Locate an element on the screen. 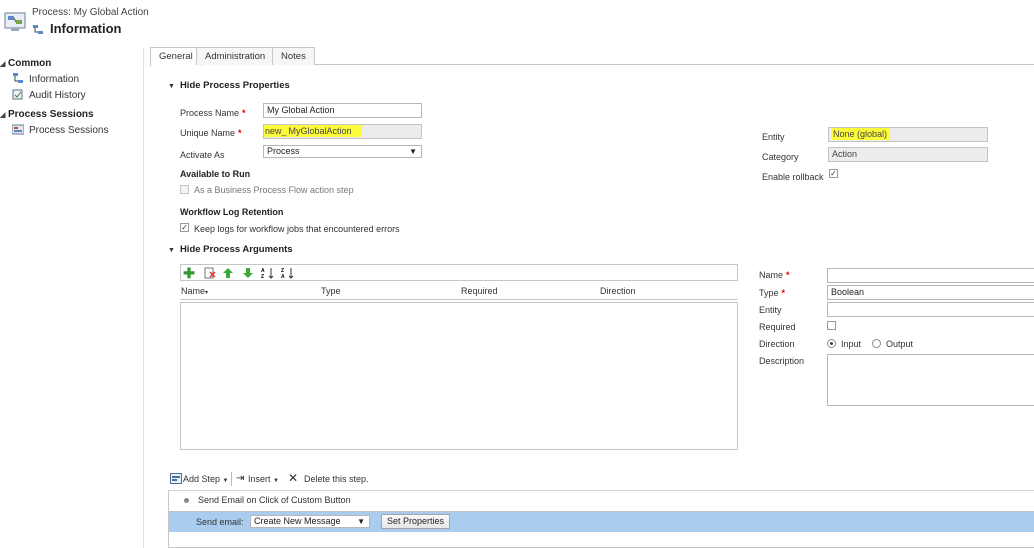 Image resolution: width=1034 pixels, height=548 pixels. nav-item-label: Information is located at coordinates (54, 79).